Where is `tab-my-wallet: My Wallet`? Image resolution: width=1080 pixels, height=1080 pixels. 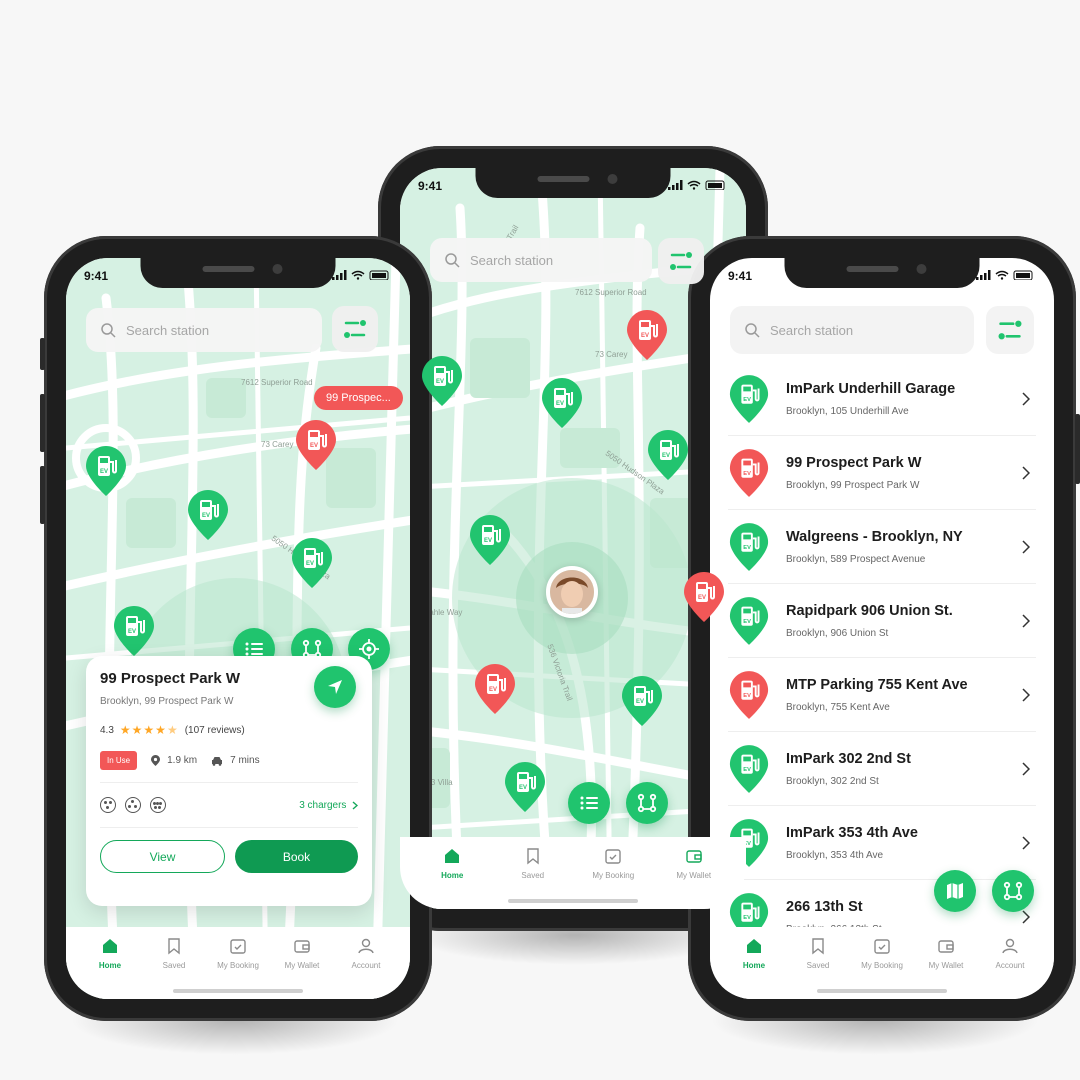
tab-my-wallet: My Wallet is located at coordinates (694, 878).